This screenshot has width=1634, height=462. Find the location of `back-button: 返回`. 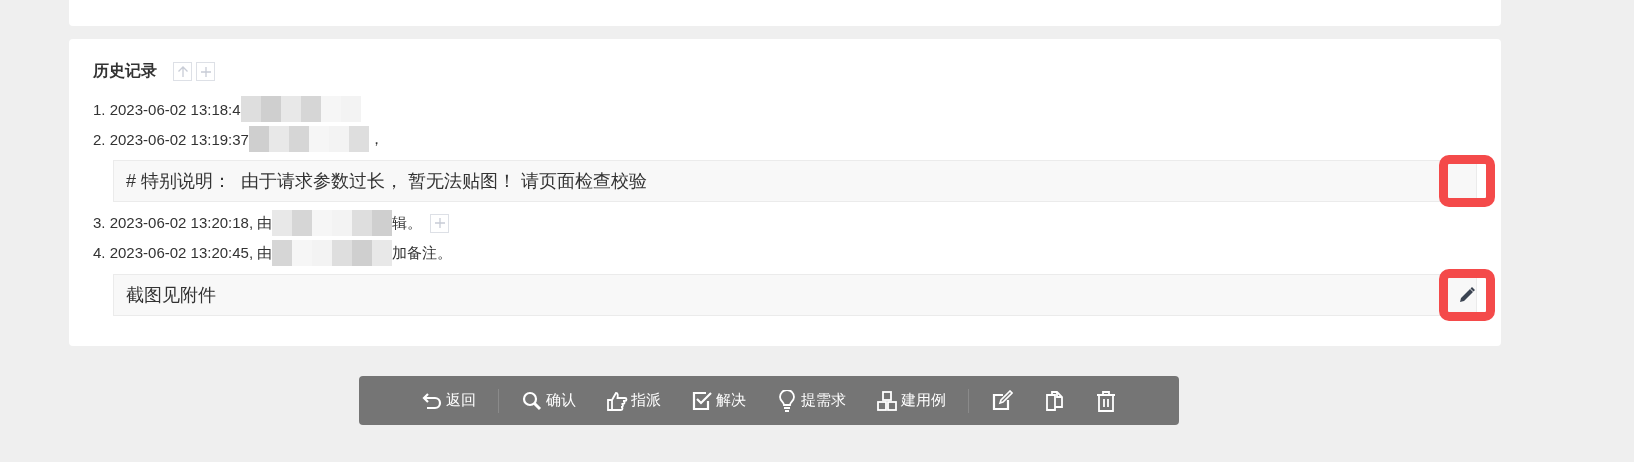

back-button: 返回 is located at coordinates (448, 400).